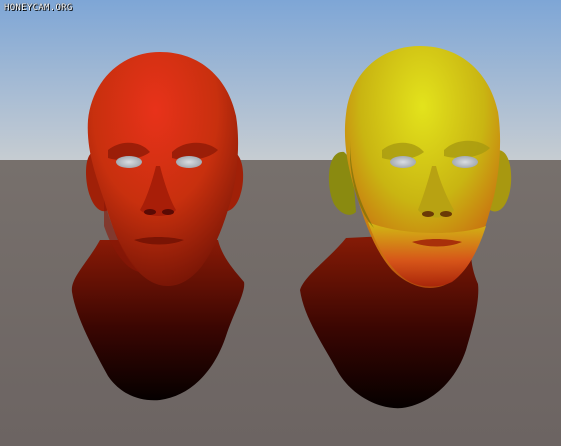 The image size is (561, 446). Describe the element at coordinates (189, 162) in the screenshot. I see `head-red-eye-right` at that location.